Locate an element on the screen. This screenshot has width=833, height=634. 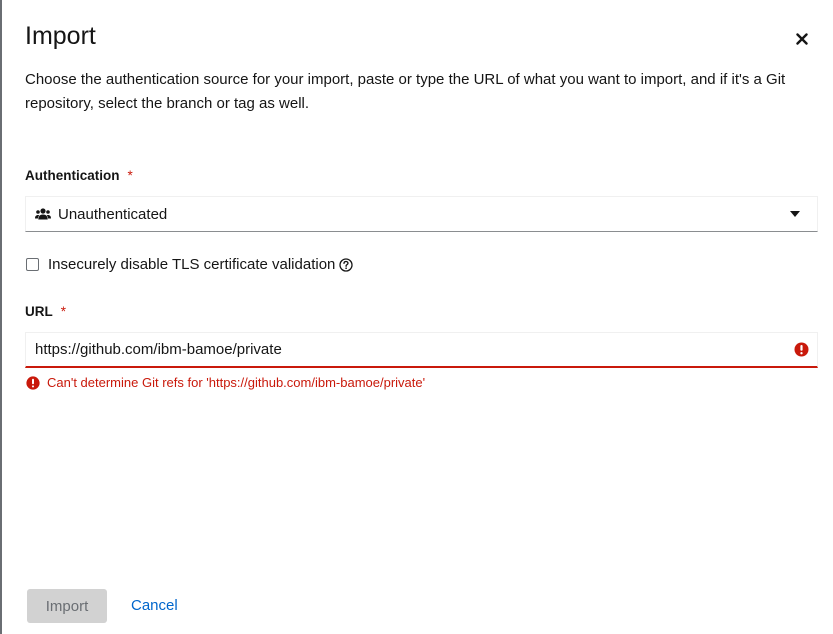
tls-checkbox is located at coordinates (32, 264).